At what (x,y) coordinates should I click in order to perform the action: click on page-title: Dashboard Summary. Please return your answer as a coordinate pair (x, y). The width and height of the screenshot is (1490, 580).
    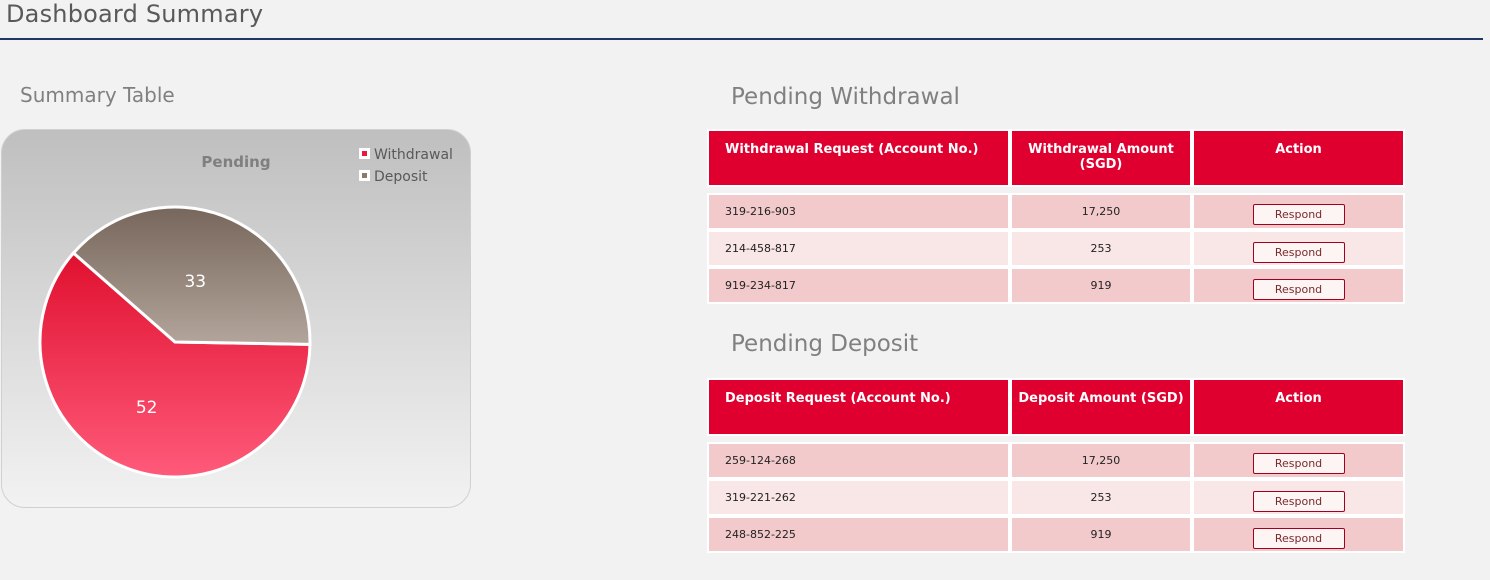
    Looking at the image, I should click on (135, 14).